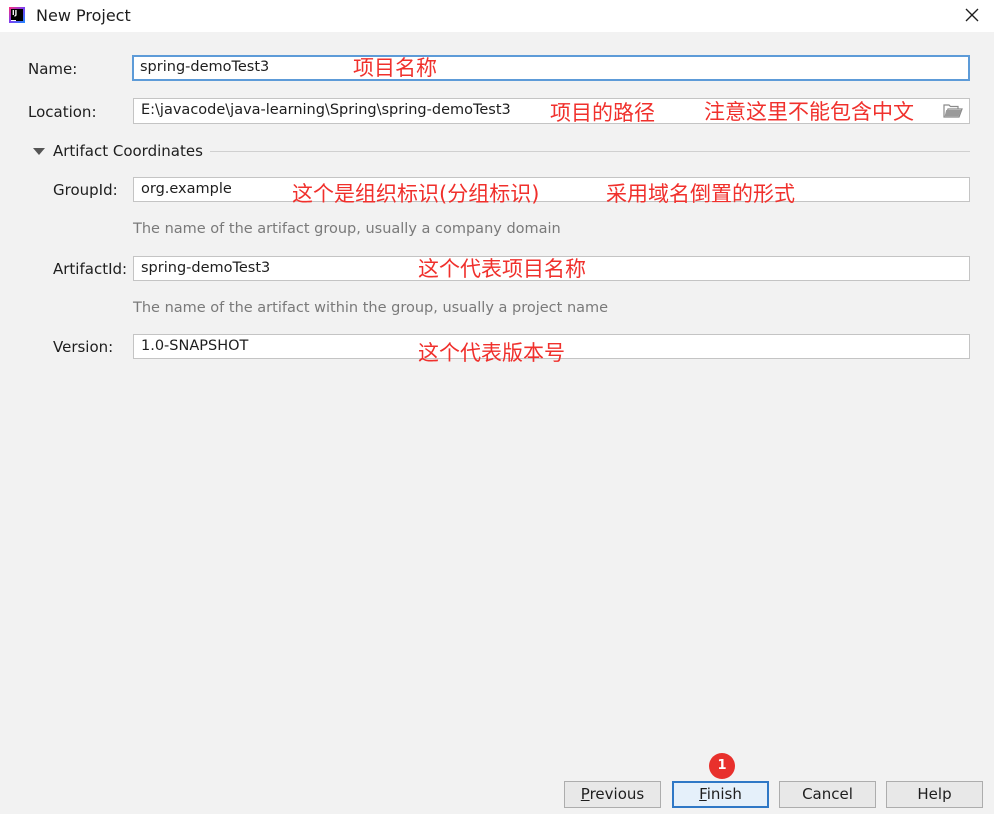 This screenshot has height=814, width=994. What do you see at coordinates (416, 194) in the screenshot?
I see `groupid-annotation: 这个是组织标识(分组标识)` at bounding box center [416, 194].